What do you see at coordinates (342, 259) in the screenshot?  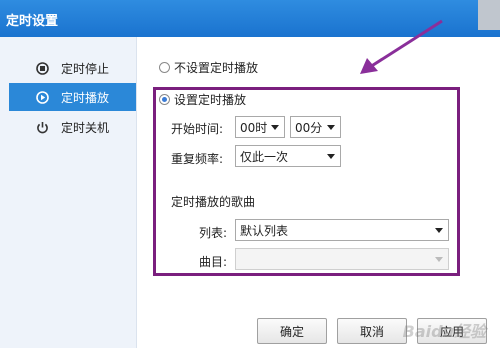 I see `track-select` at bounding box center [342, 259].